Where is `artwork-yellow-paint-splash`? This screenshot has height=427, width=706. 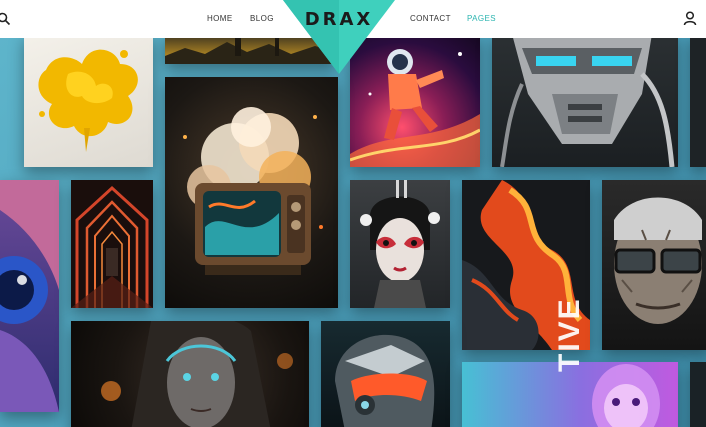
artwork-yellow-paint-splash is located at coordinates (88, 100).